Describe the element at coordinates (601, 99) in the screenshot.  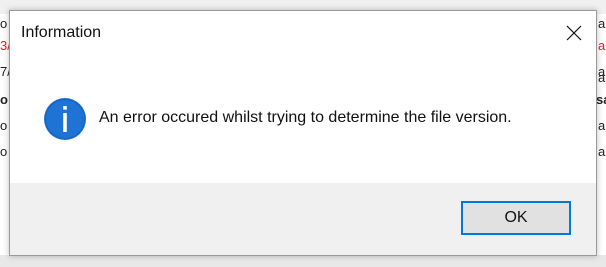
I see `background-text-fragment: sa` at that location.